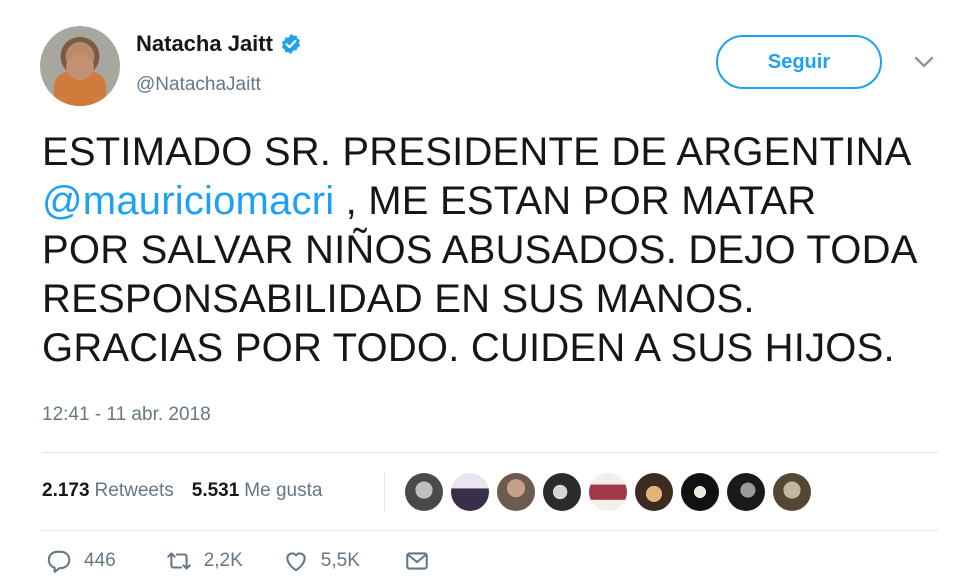 The image size is (960, 588). Describe the element at coordinates (490, 530) in the screenshot. I see `divider-bottom` at that location.